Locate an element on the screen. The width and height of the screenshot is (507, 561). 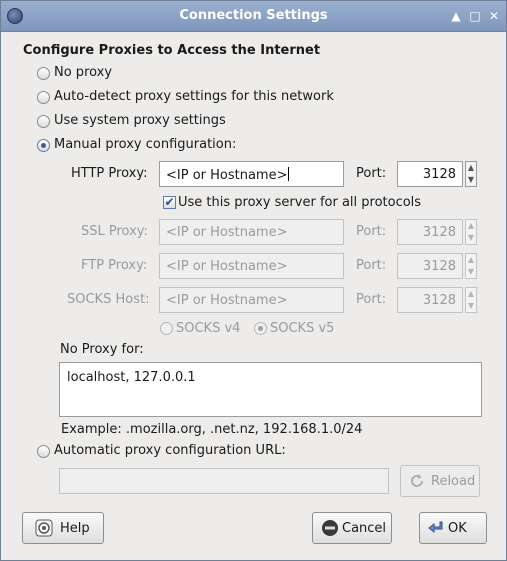
ftp-proxy-label: FTP Proxy: is located at coordinates (114, 265).